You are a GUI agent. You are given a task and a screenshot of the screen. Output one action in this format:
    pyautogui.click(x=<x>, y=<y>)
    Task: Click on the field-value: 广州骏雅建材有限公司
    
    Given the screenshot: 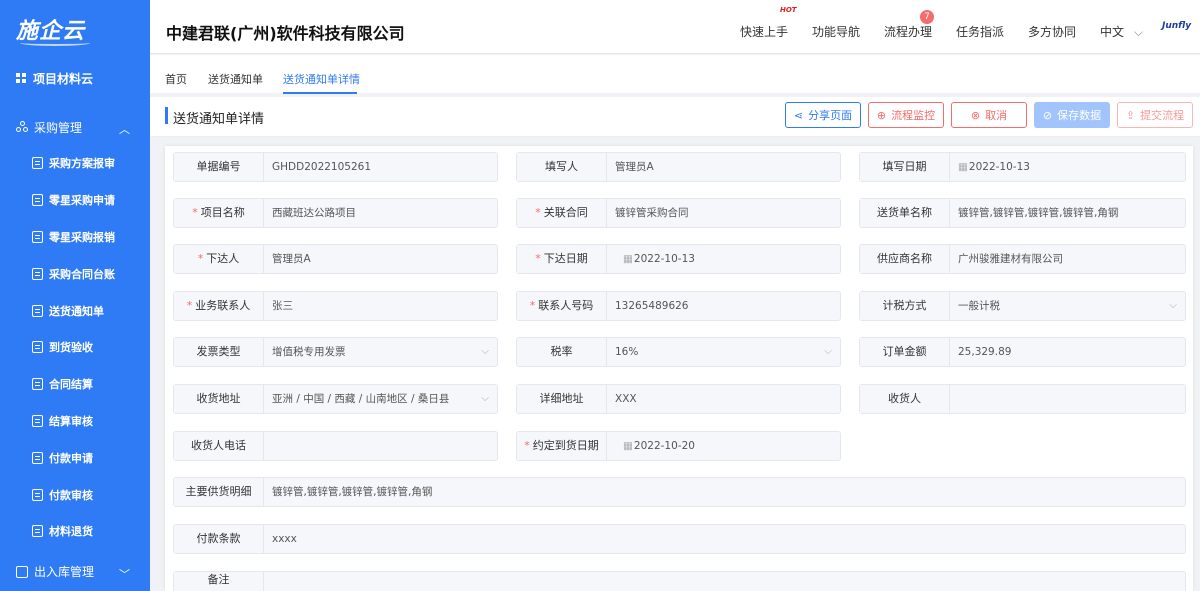 What is the action you would take?
    pyautogui.click(x=1010, y=259)
    